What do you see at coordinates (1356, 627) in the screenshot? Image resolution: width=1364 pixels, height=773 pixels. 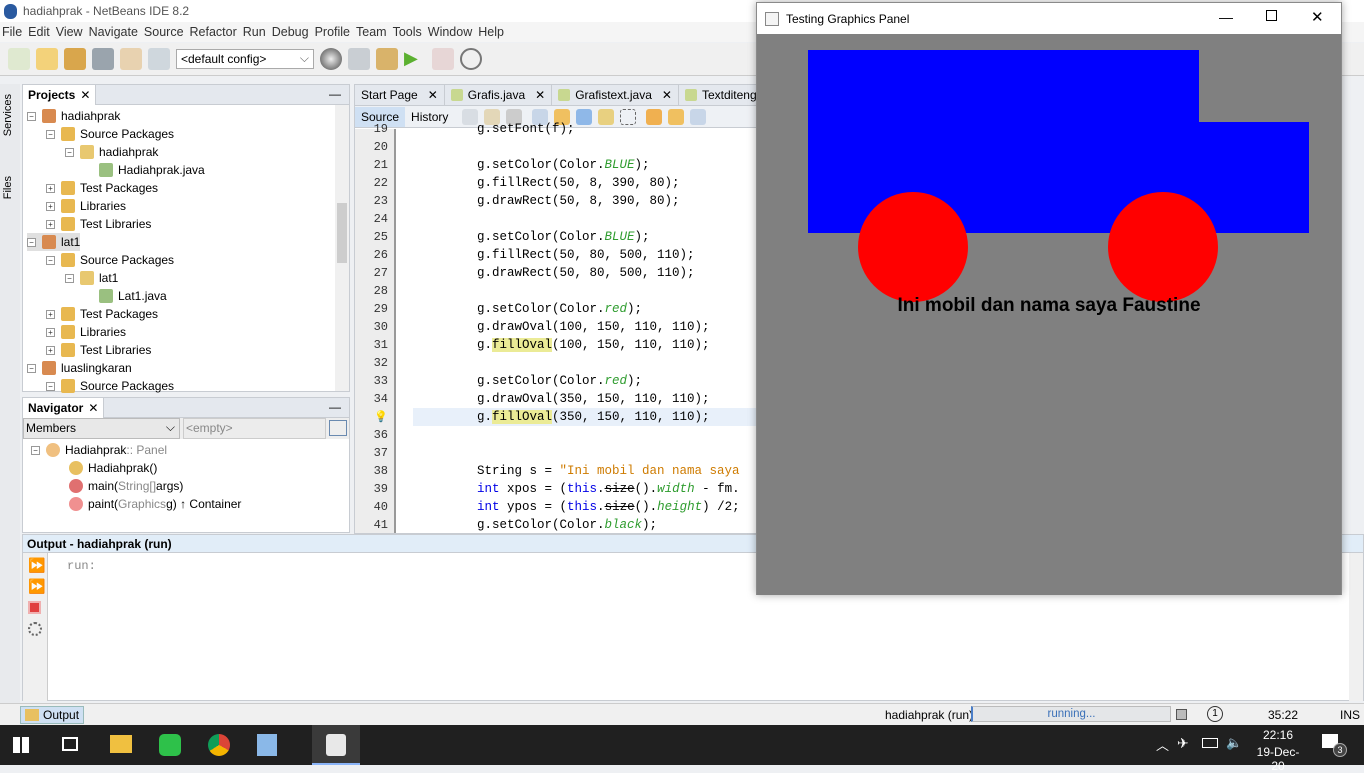 I see `output-scrollbar` at bounding box center [1356, 627].